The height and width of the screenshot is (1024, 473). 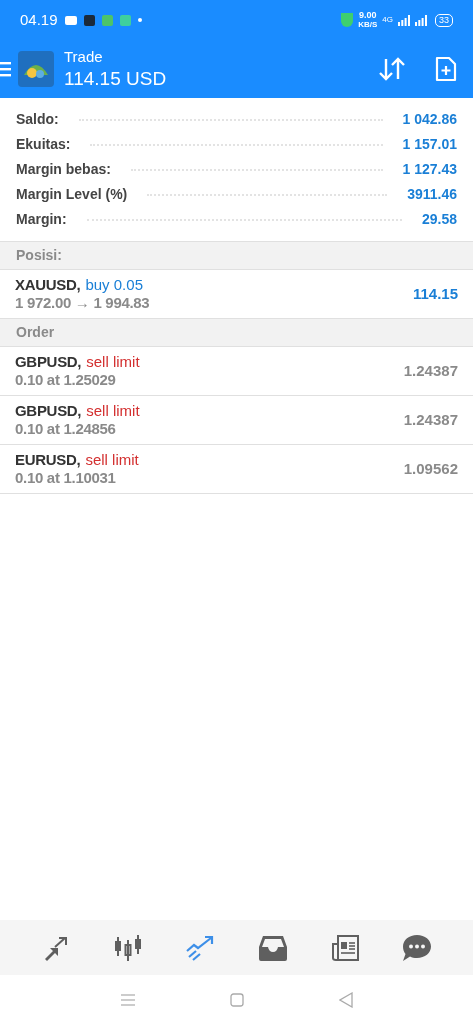 What do you see at coordinates (39, 19) in the screenshot?
I see `clock-text: 04.19` at bounding box center [39, 19].